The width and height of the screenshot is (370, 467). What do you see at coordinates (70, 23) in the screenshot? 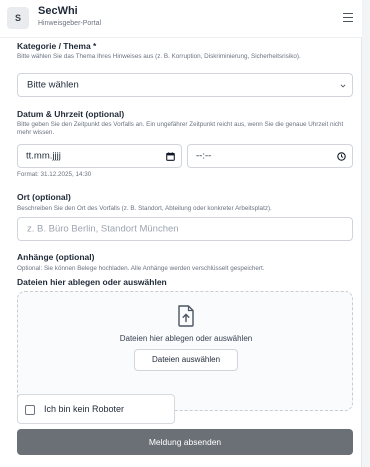
I see `brand-subtitle: Hinweisgeber-Portal` at bounding box center [70, 23].